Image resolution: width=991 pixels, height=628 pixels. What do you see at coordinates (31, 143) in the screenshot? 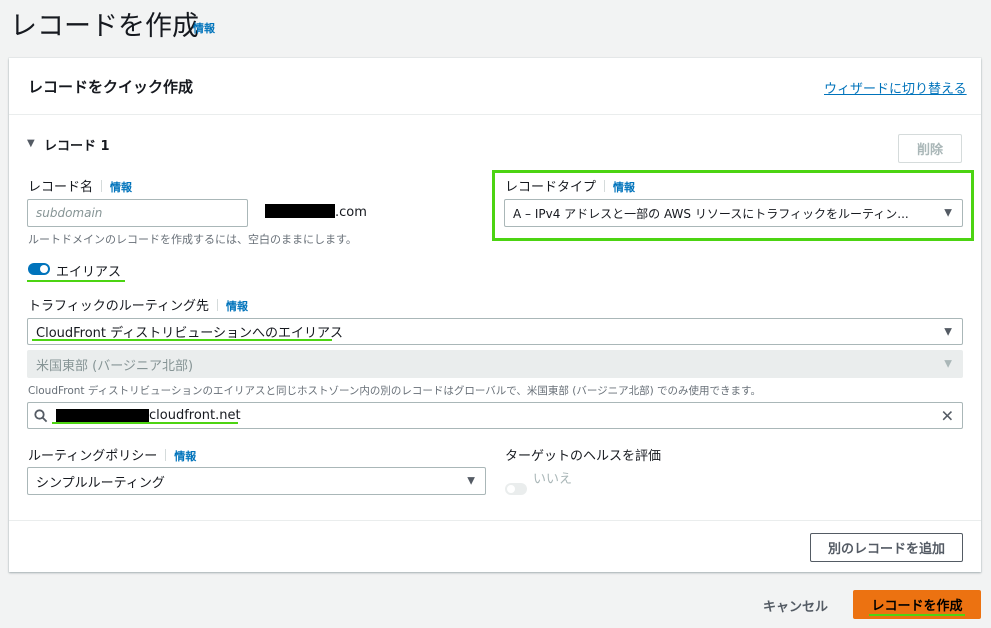
I see `caret-down-icon: ▼` at bounding box center [31, 143].